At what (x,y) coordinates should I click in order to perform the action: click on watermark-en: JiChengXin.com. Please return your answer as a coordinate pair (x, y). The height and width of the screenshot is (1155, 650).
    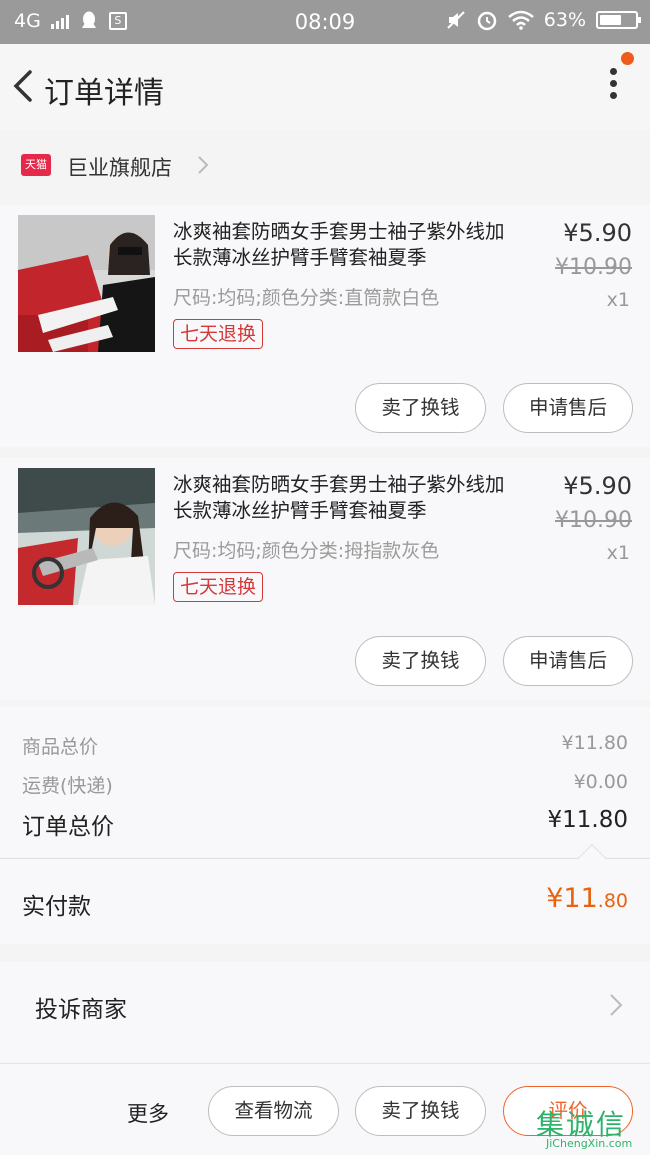
    Looking at the image, I should click on (589, 1143).